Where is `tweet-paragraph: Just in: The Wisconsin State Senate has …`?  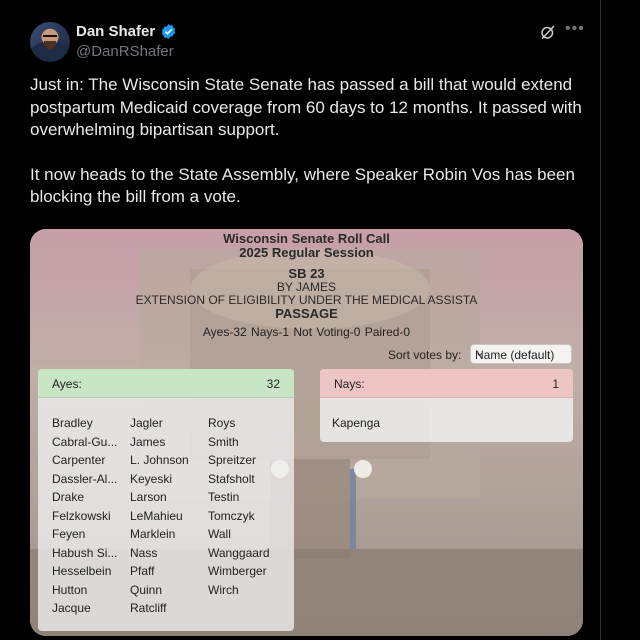 tweet-paragraph: Just in: The Wisconsin State Senate has … is located at coordinates (306, 107).